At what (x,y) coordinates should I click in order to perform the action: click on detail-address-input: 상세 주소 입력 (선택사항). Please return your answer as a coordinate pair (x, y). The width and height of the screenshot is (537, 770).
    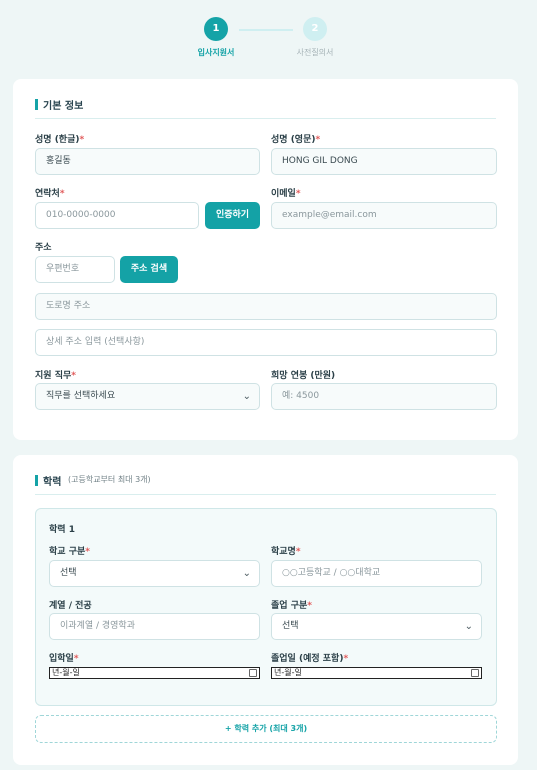
    Looking at the image, I should click on (266, 342).